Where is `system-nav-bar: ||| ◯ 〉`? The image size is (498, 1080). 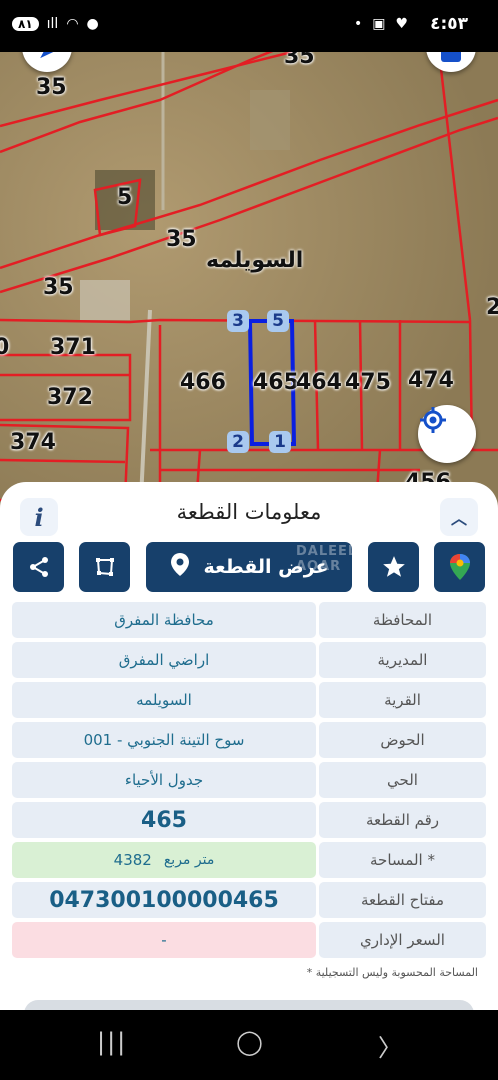 system-nav-bar: ||| ◯ 〉 is located at coordinates (249, 1045).